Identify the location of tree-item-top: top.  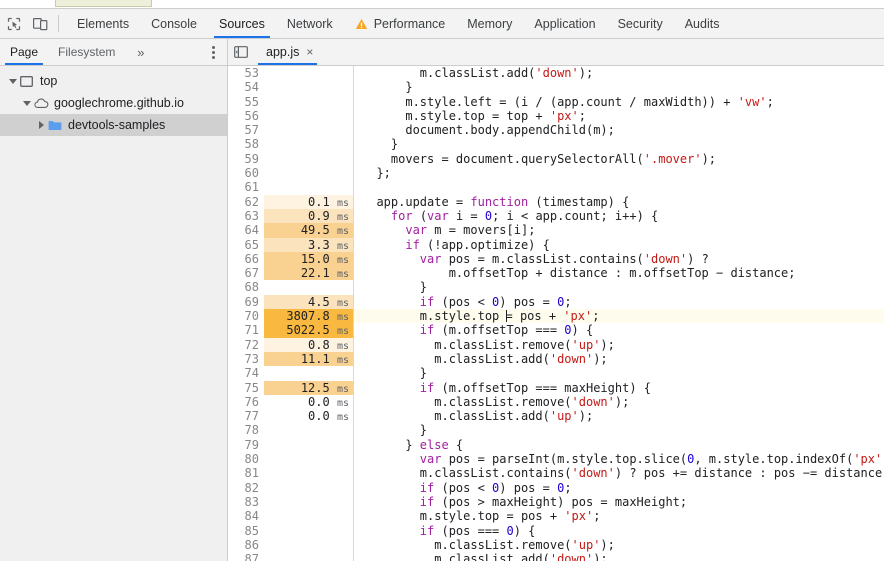
(113, 81).